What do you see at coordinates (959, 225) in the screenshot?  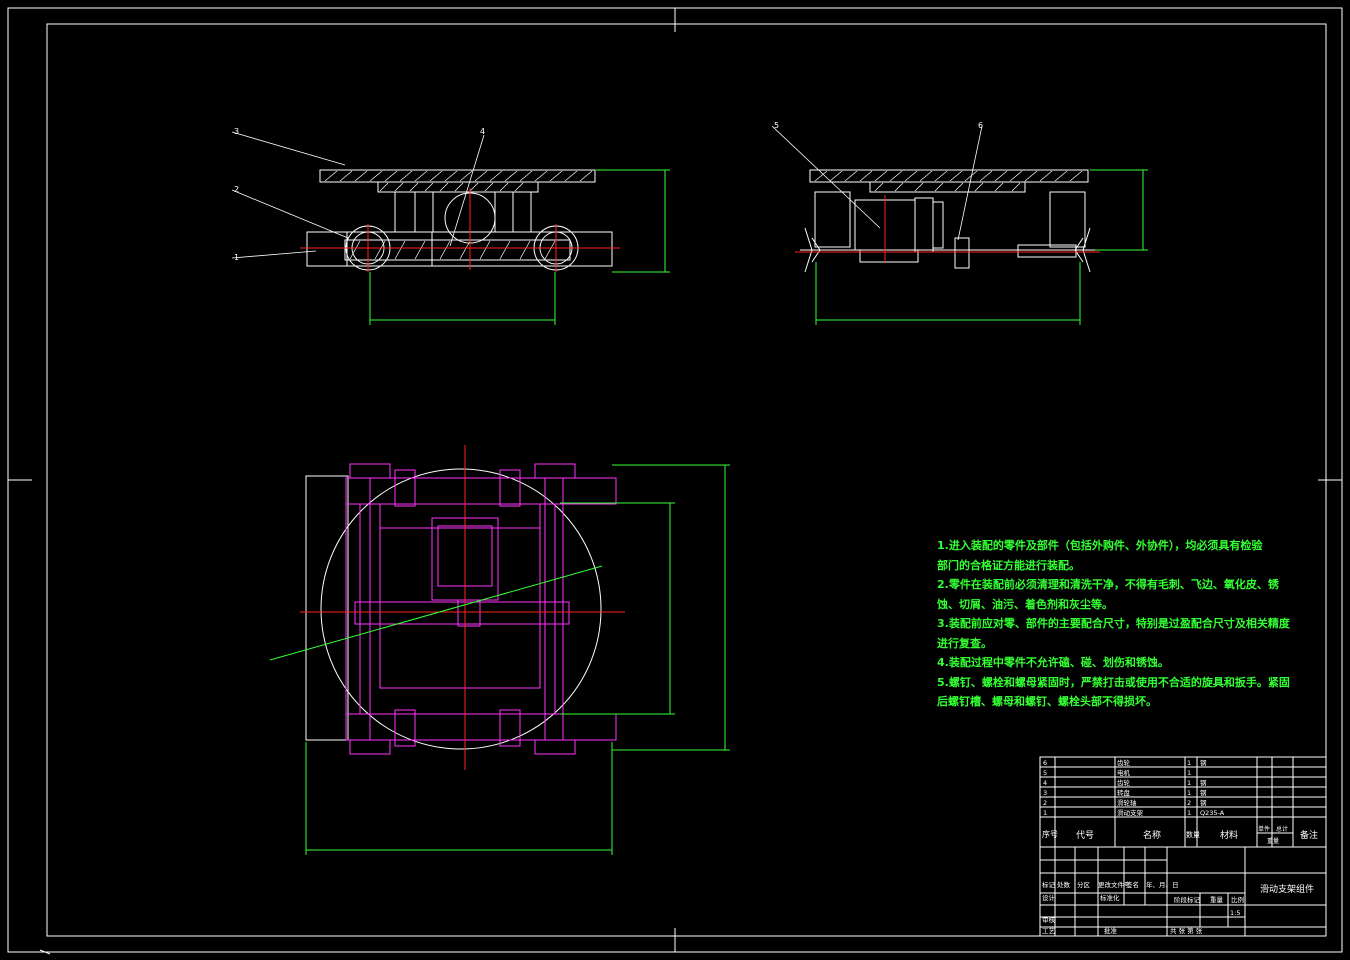 I see `side-view` at bounding box center [959, 225].